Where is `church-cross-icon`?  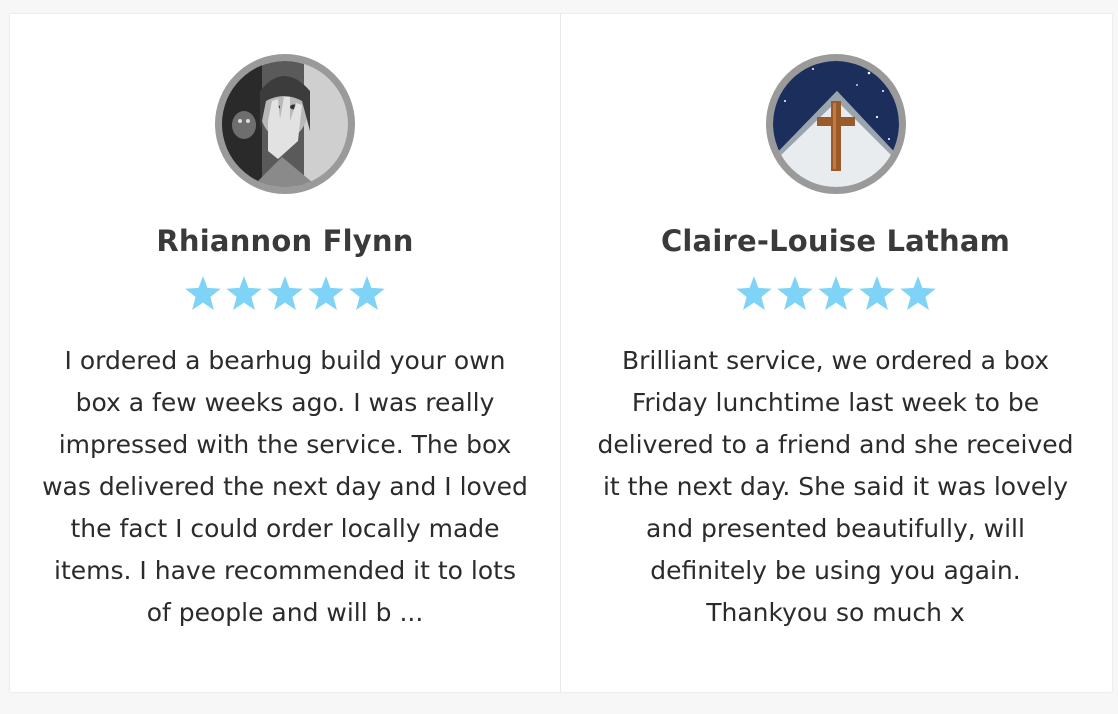
church-cross-icon is located at coordinates (835, 124).